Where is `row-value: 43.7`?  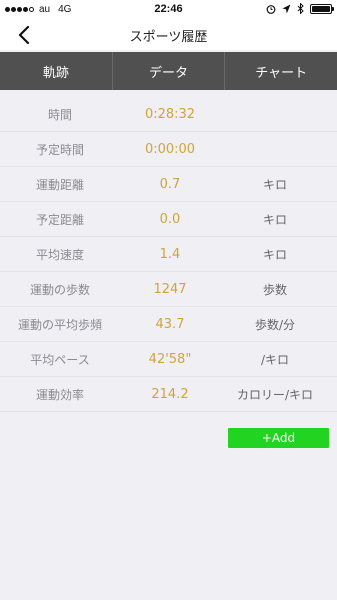 row-value: 43.7 is located at coordinates (170, 324).